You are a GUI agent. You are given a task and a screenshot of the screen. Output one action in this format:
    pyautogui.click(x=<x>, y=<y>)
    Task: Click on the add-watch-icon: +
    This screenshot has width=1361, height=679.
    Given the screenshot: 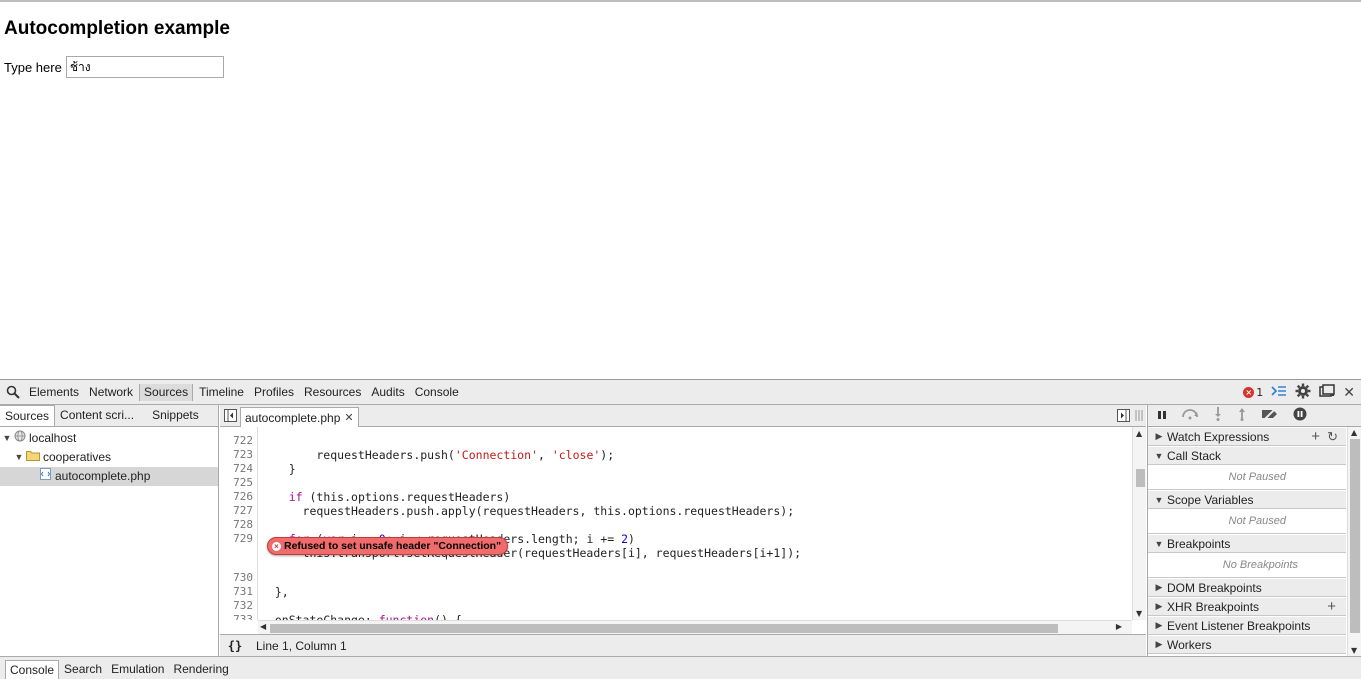 What is the action you would take?
    pyautogui.click(x=1315, y=437)
    